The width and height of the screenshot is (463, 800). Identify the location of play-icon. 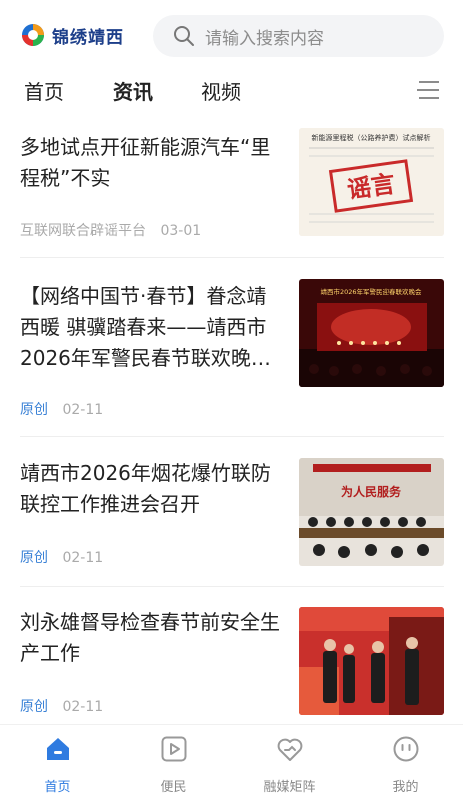
(174, 749).